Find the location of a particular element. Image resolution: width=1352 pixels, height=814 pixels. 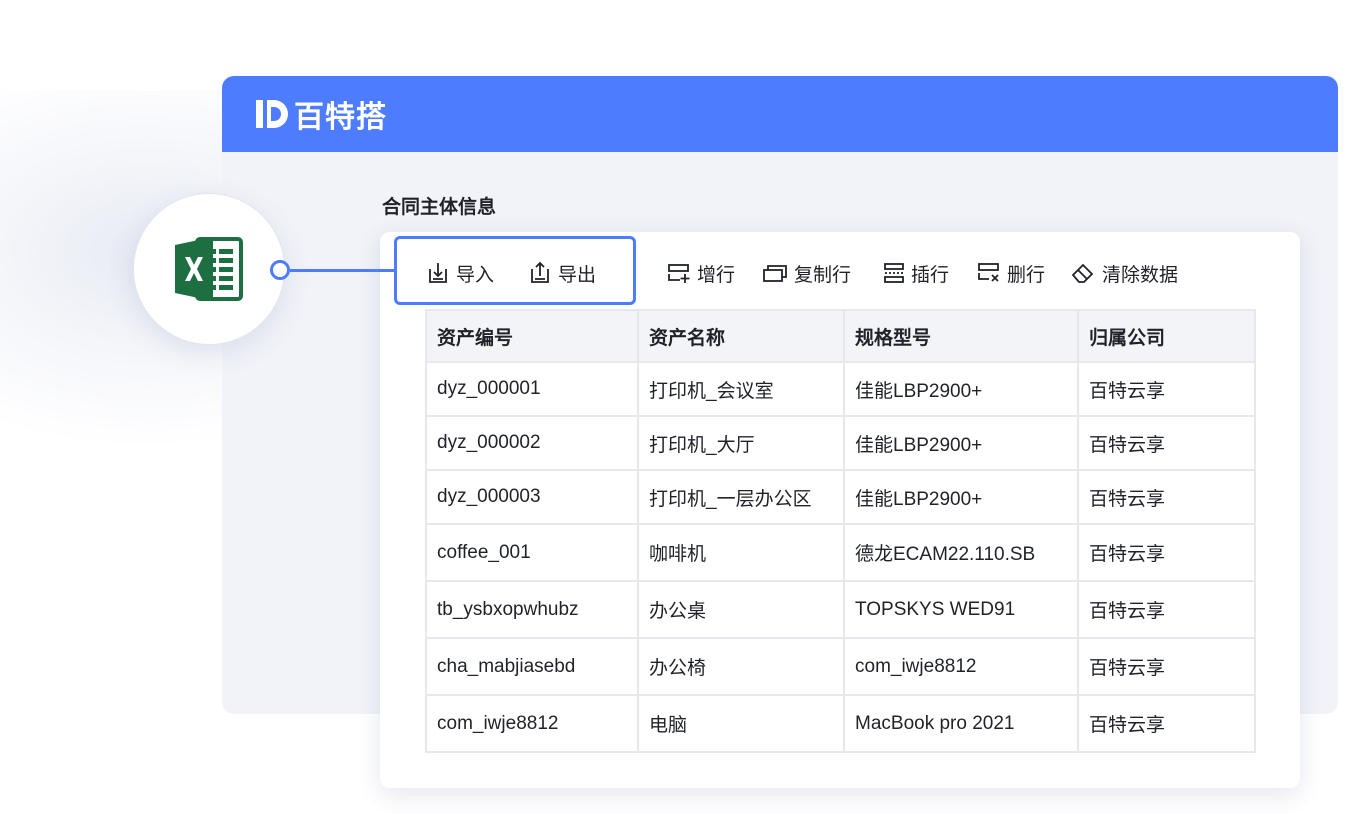

table-row: tb_ysbxopwhubz 办公桌 TOPSKYS WED91 百特云享 is located at coordinates (840, 609).